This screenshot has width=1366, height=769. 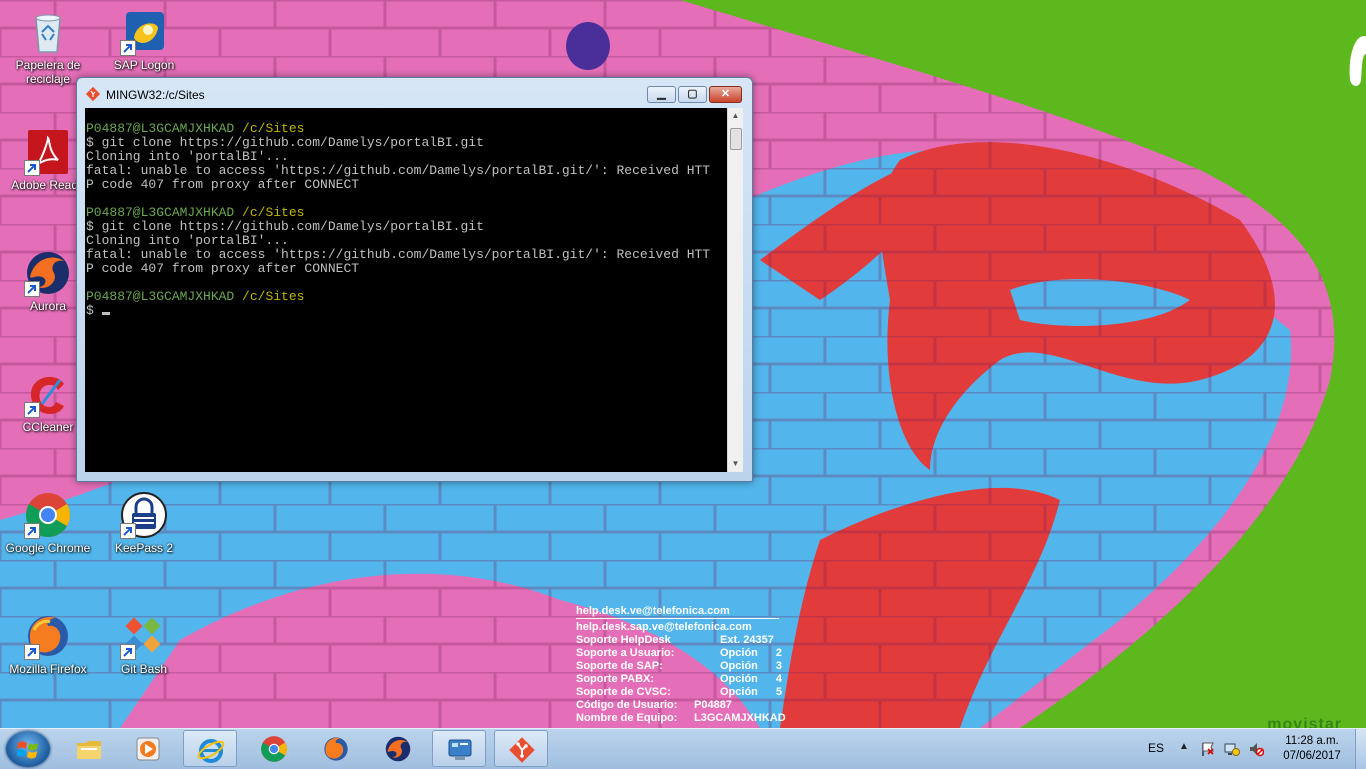 I want to click on desktop-icon-label: Google Chrome, so click(x=48, y=548).